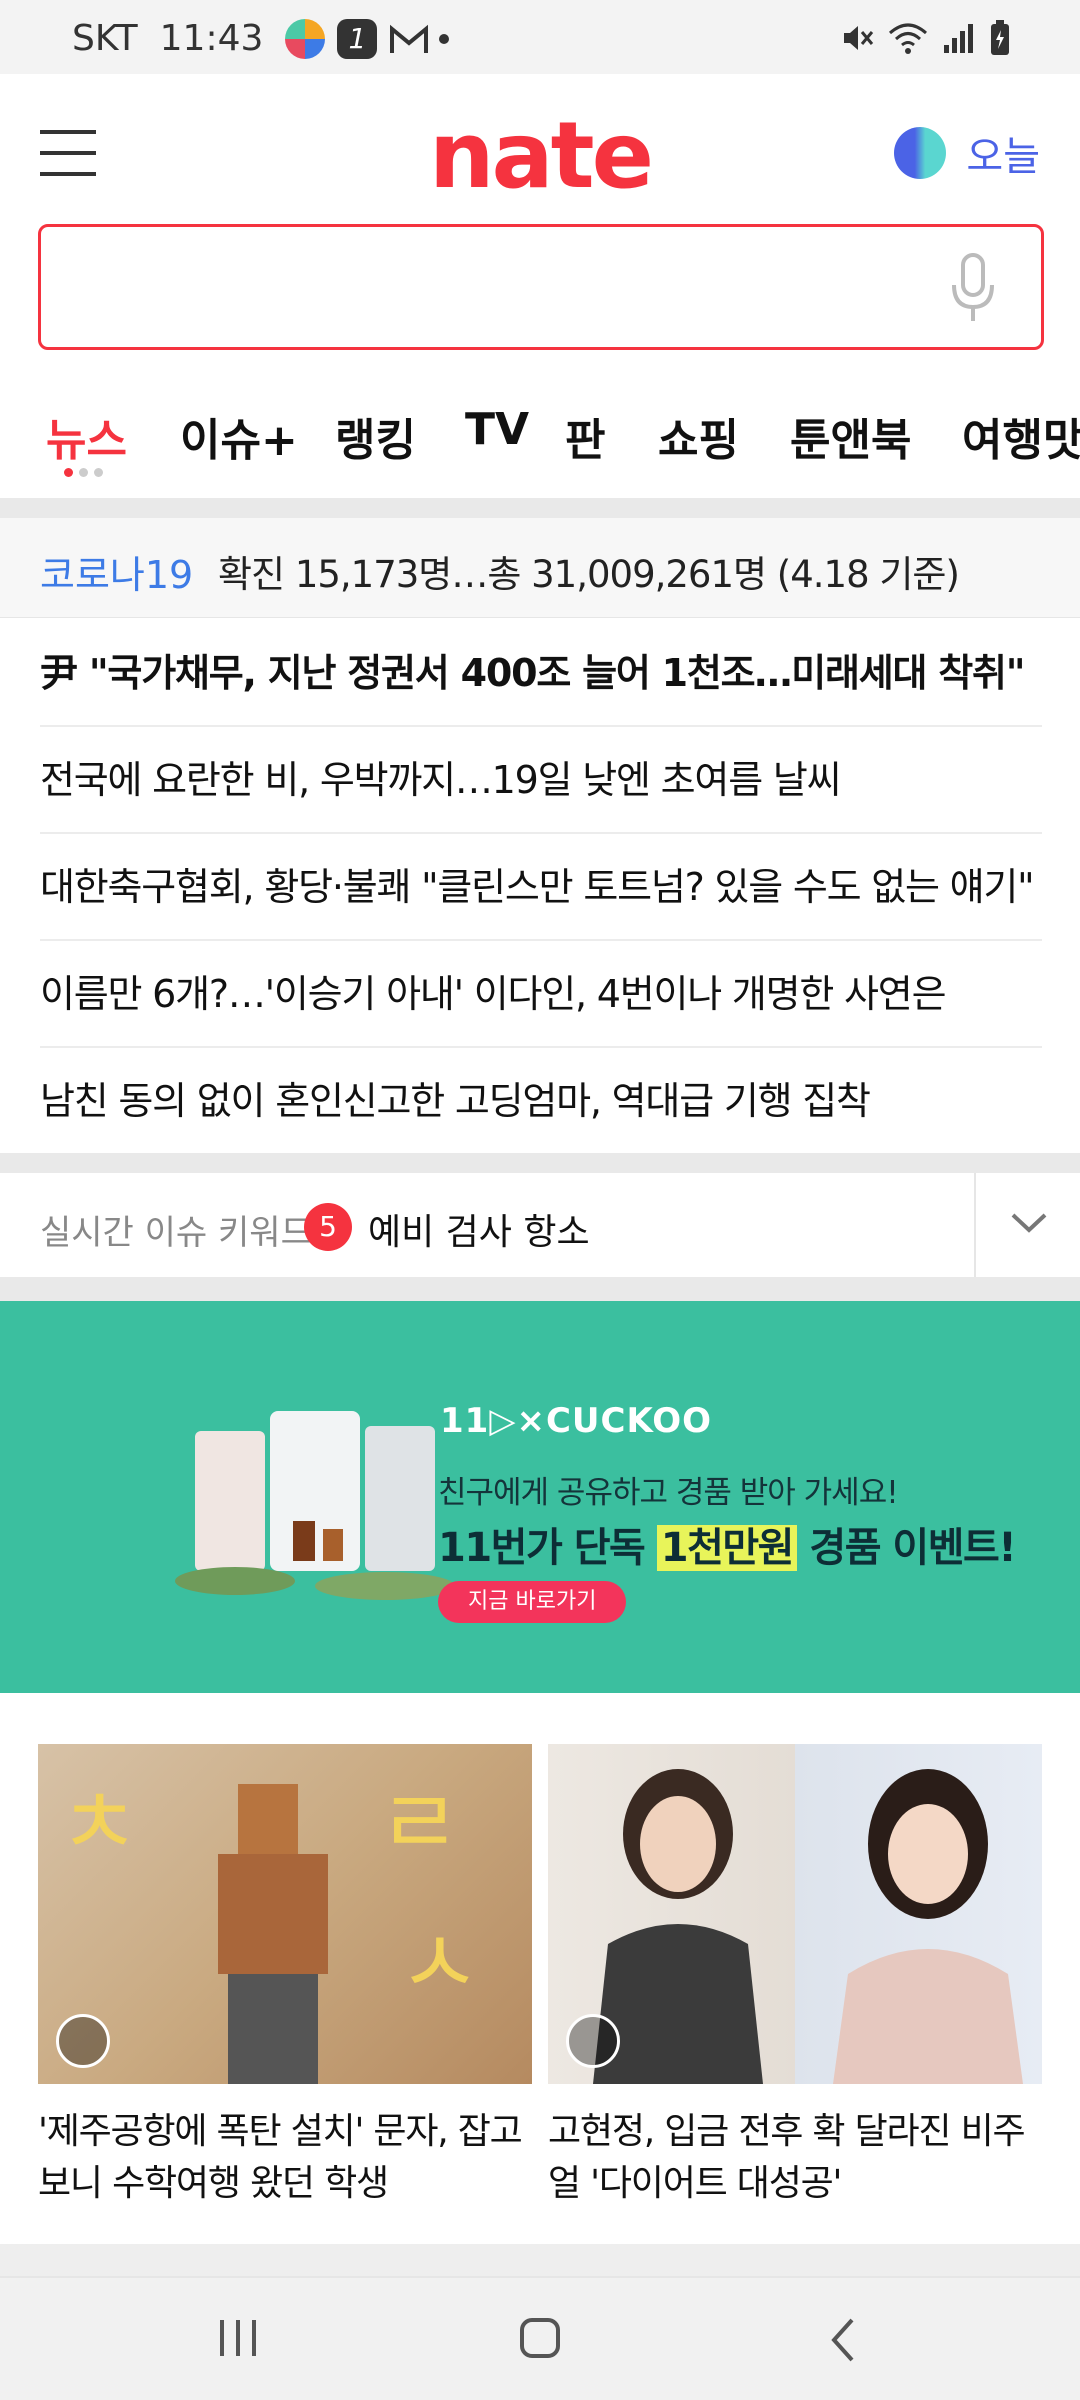 The width and height of the screenshot is (1080, 2400). I want to click on covid-label: 코로나19, so click(117, 575).